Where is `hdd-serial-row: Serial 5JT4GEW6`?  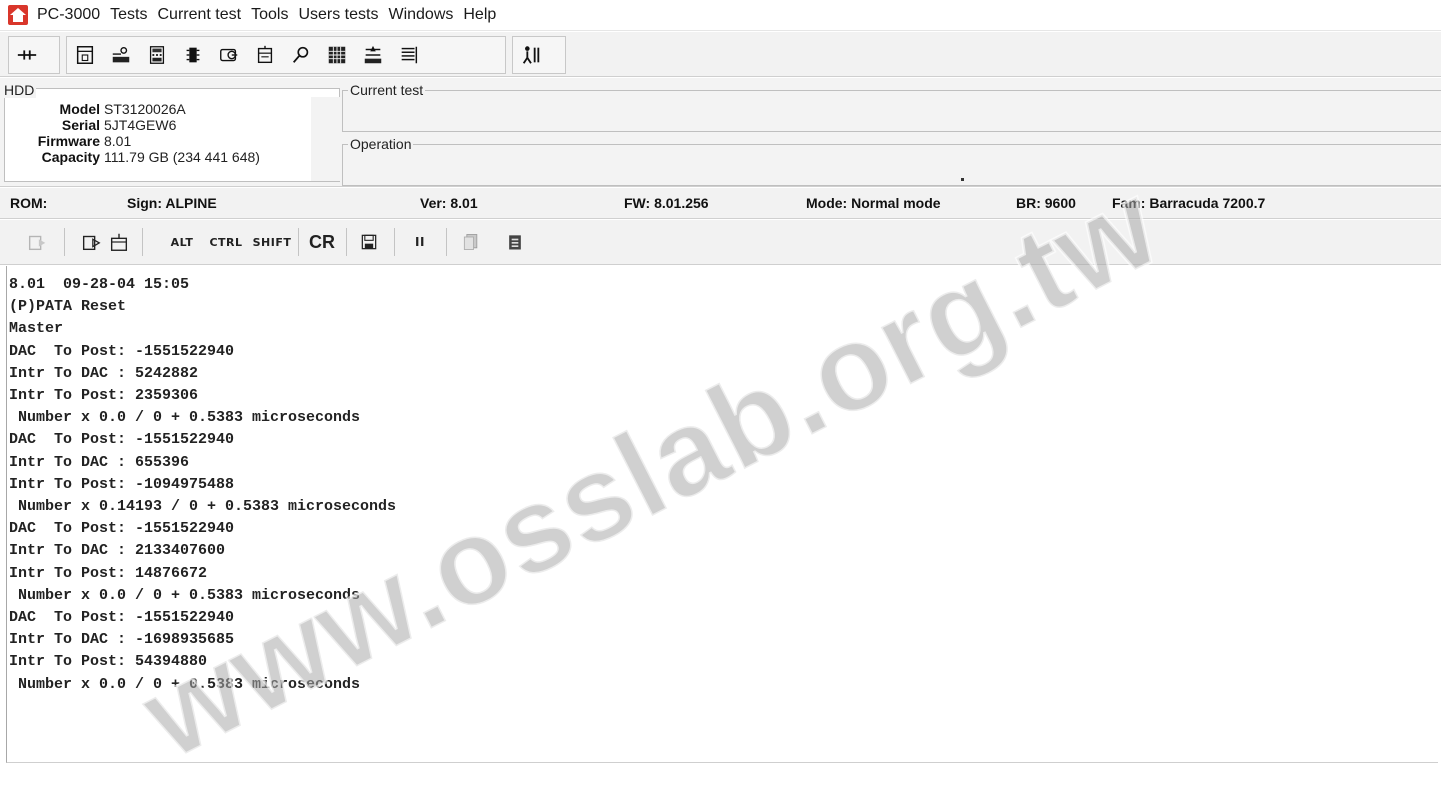
hdd-serial-row: Serial 5JT4GEW6 is located at coordinates (91, 125).